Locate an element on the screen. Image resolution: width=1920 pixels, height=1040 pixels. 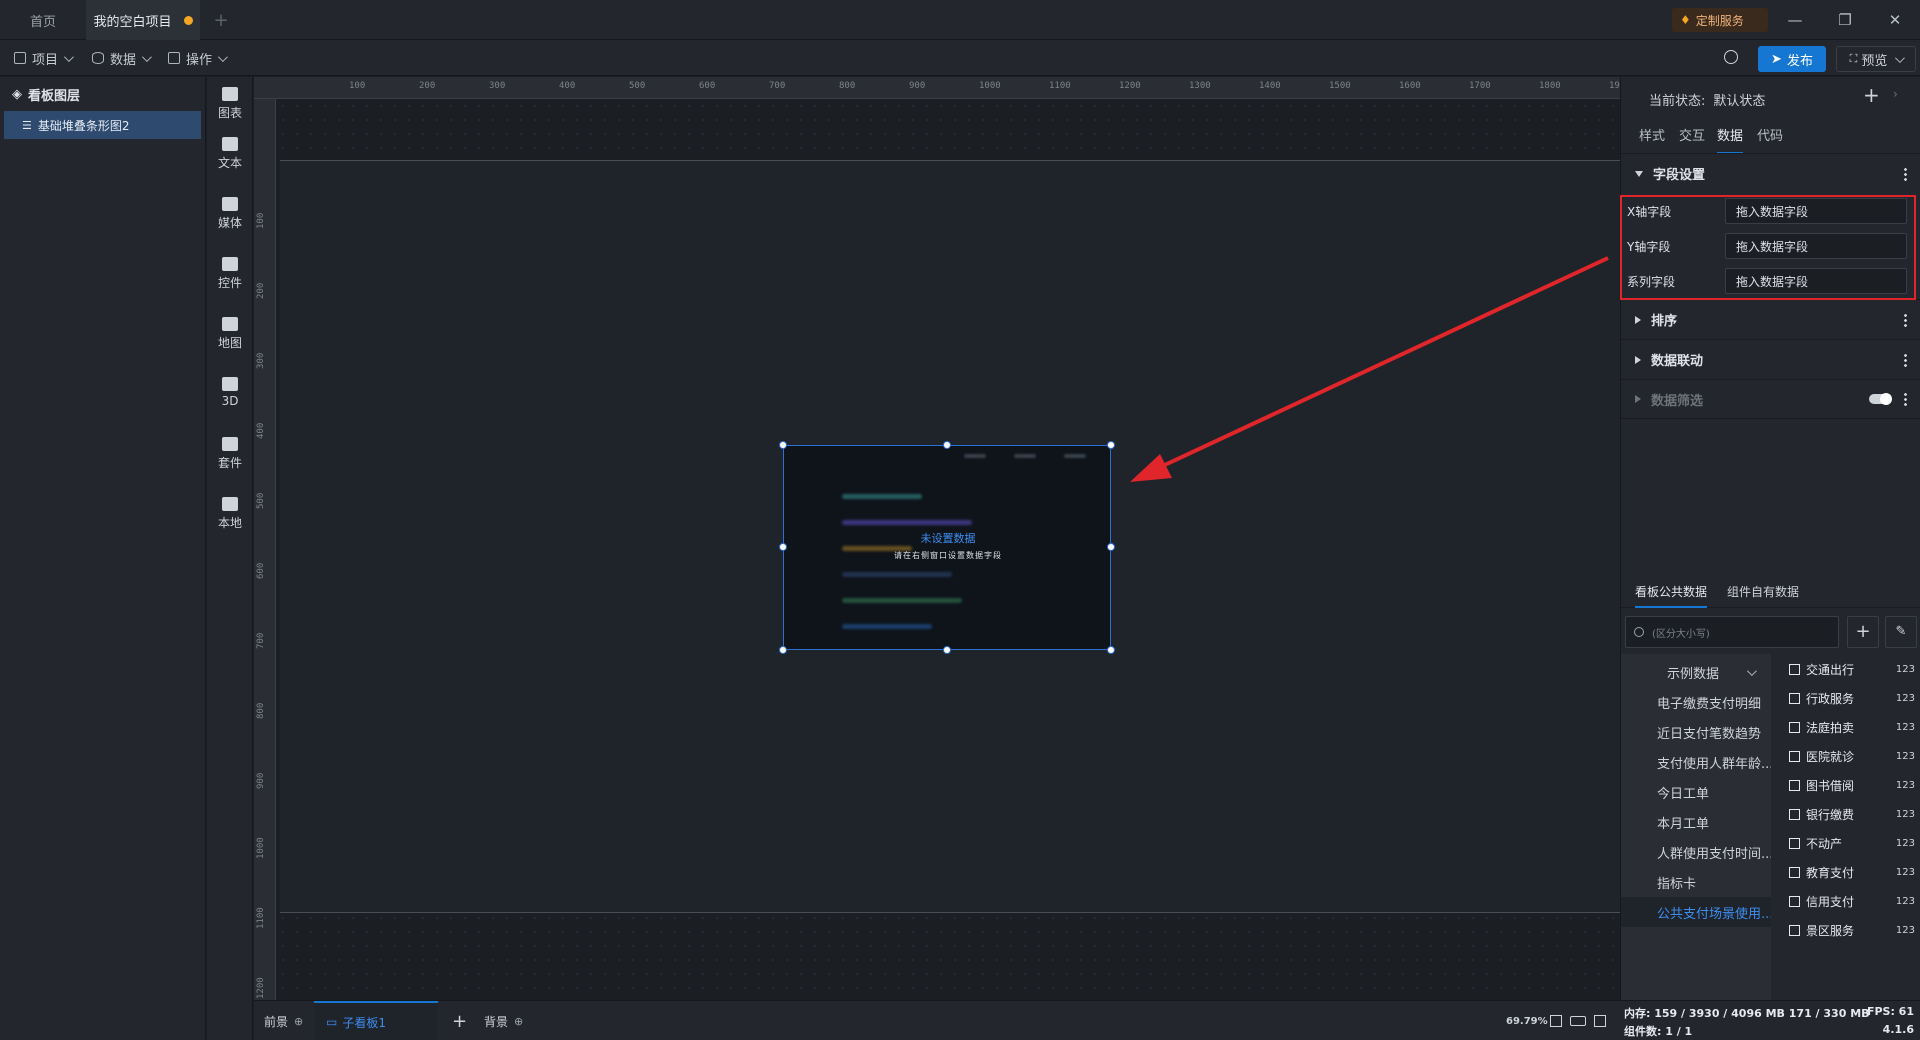
keyboard-icon is located at coordinates (1578, 1021).